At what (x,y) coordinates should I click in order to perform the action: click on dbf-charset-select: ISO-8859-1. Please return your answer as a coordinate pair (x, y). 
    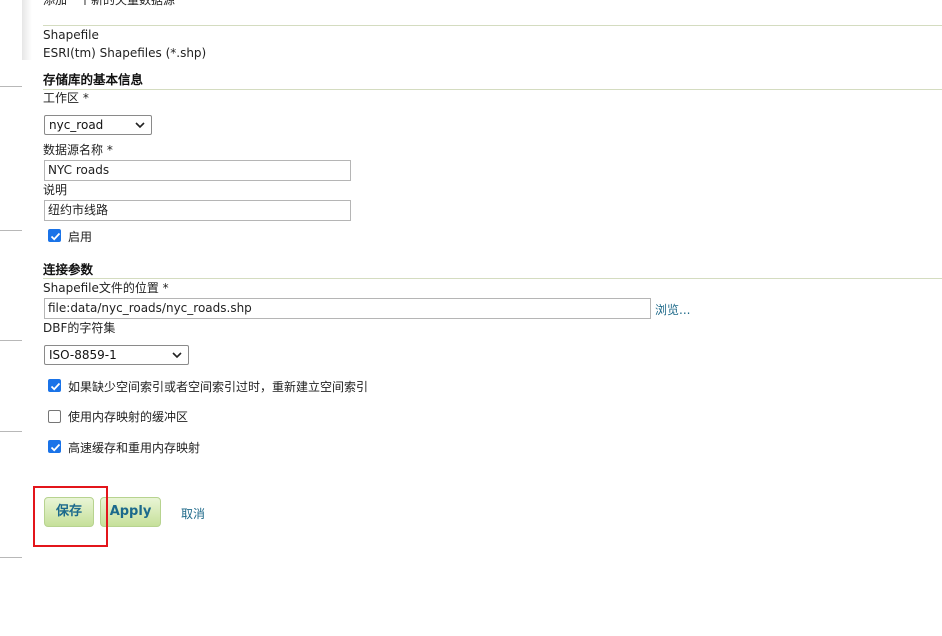
    Looking at the image, I should click on (116, 355).